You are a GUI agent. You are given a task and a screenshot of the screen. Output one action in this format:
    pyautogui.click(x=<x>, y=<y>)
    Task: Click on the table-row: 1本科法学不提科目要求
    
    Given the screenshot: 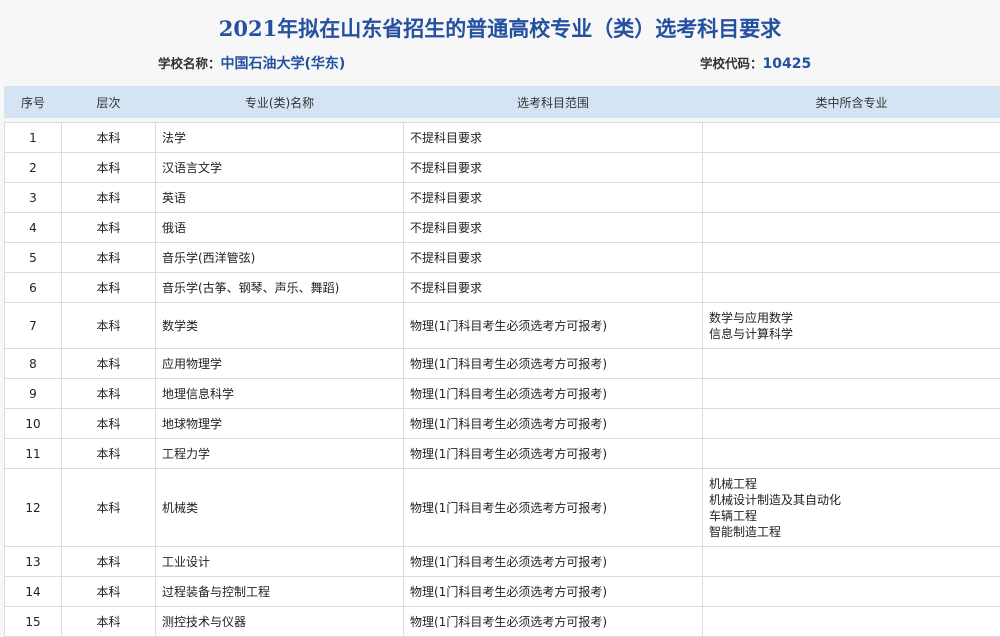 What is the action you would take?
    pyautogui.click(x=502, y=138)
    